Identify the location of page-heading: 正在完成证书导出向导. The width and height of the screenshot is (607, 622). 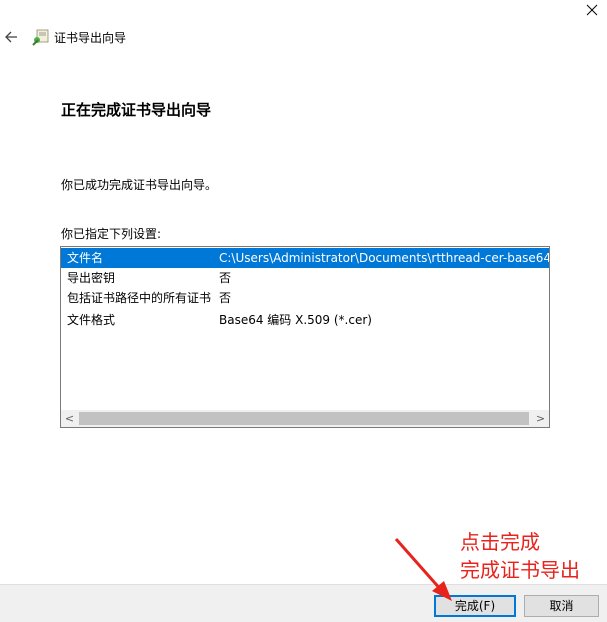
(136, 110).